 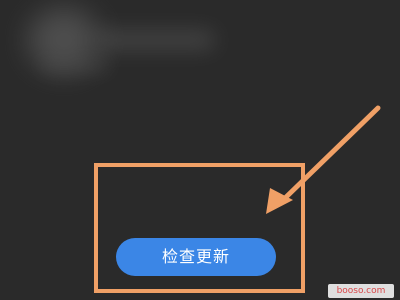 I want to click on blurred-app-name, so click(x=155, y=40).